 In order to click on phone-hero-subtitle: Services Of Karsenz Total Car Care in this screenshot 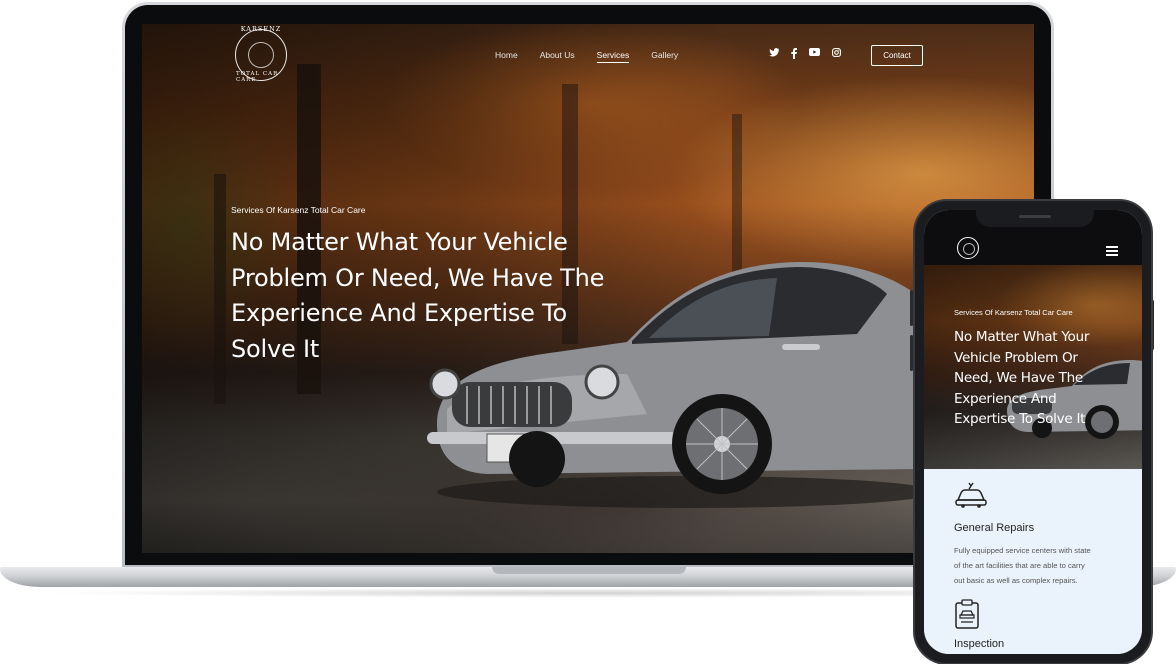, I will do `click(1013, 312)`.